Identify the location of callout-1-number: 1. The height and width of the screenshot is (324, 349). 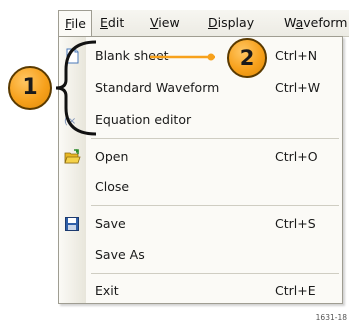
(30, 87).